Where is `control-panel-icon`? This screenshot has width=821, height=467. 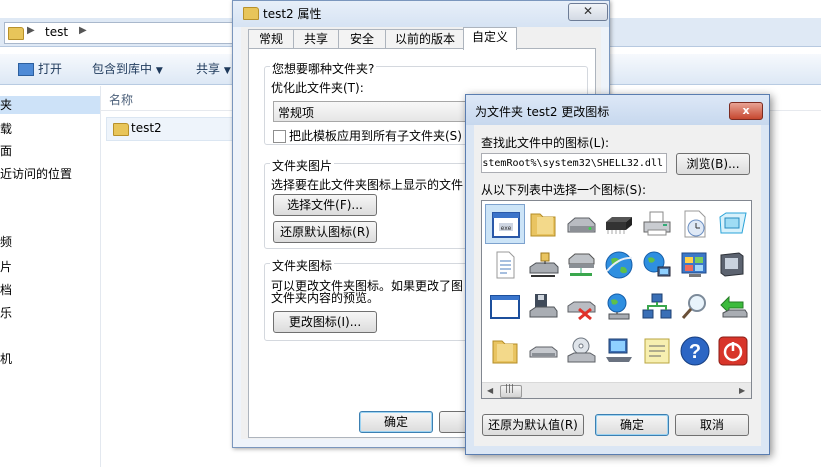
control-panel-icon is located at coordinates (695, 265).